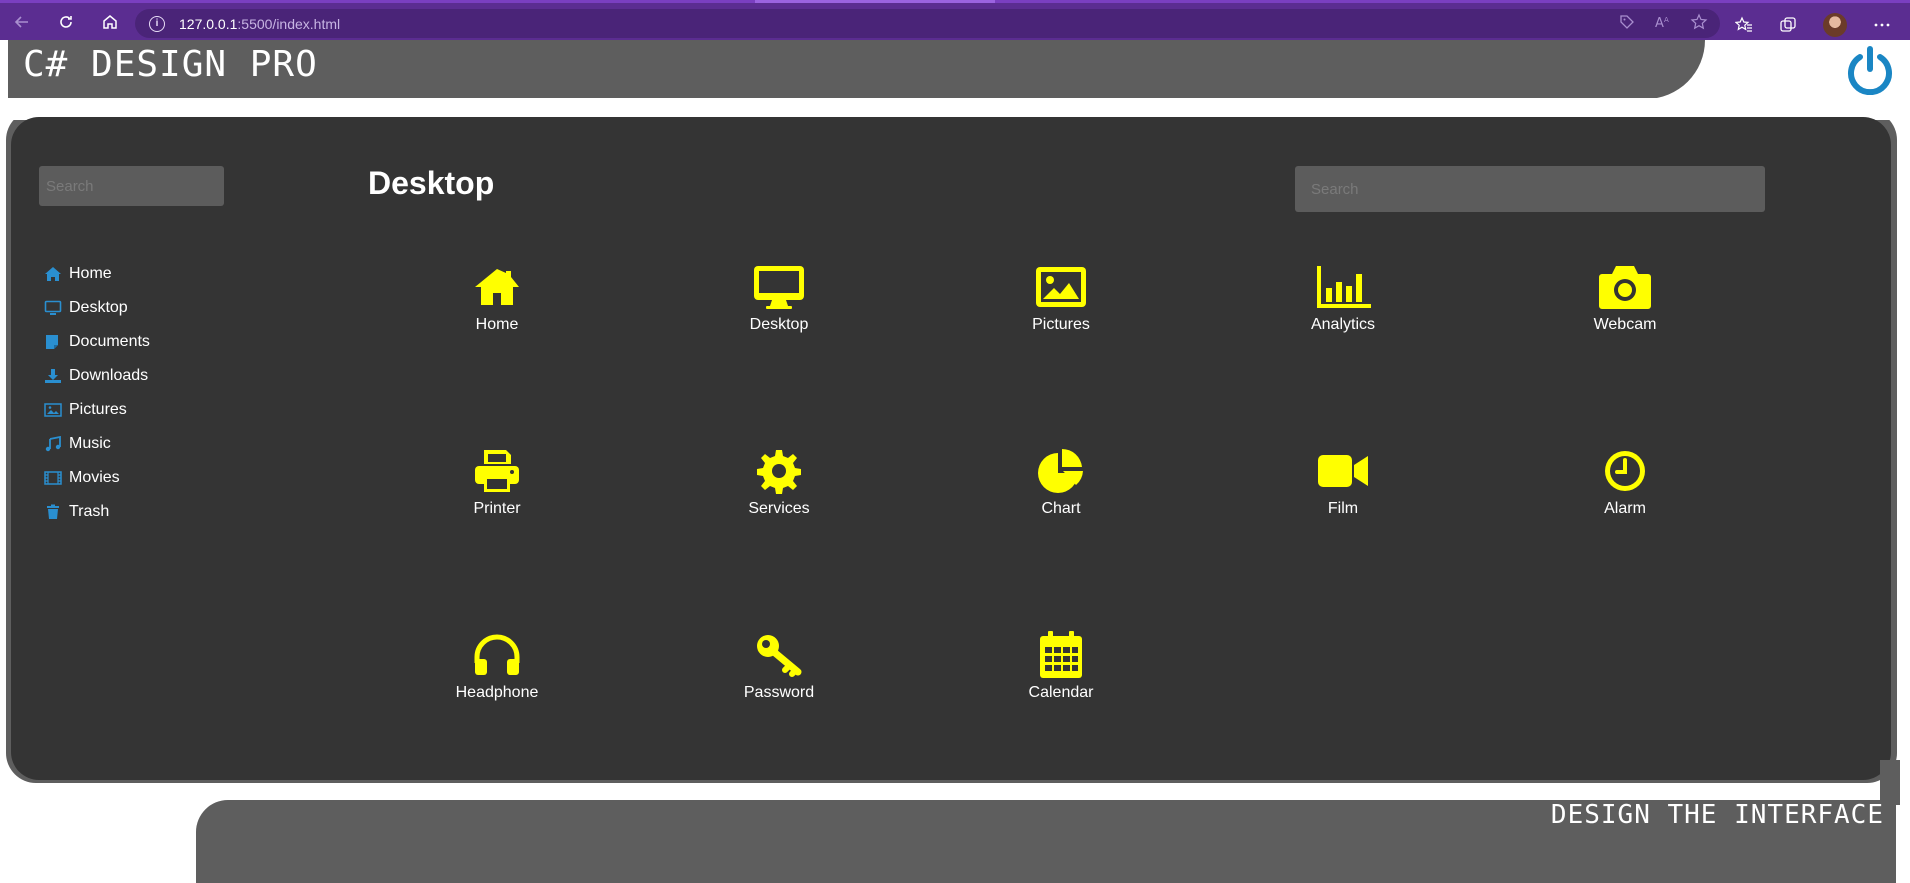  I want to click on sidebar-item-label: Pictures, so click(98, 409).